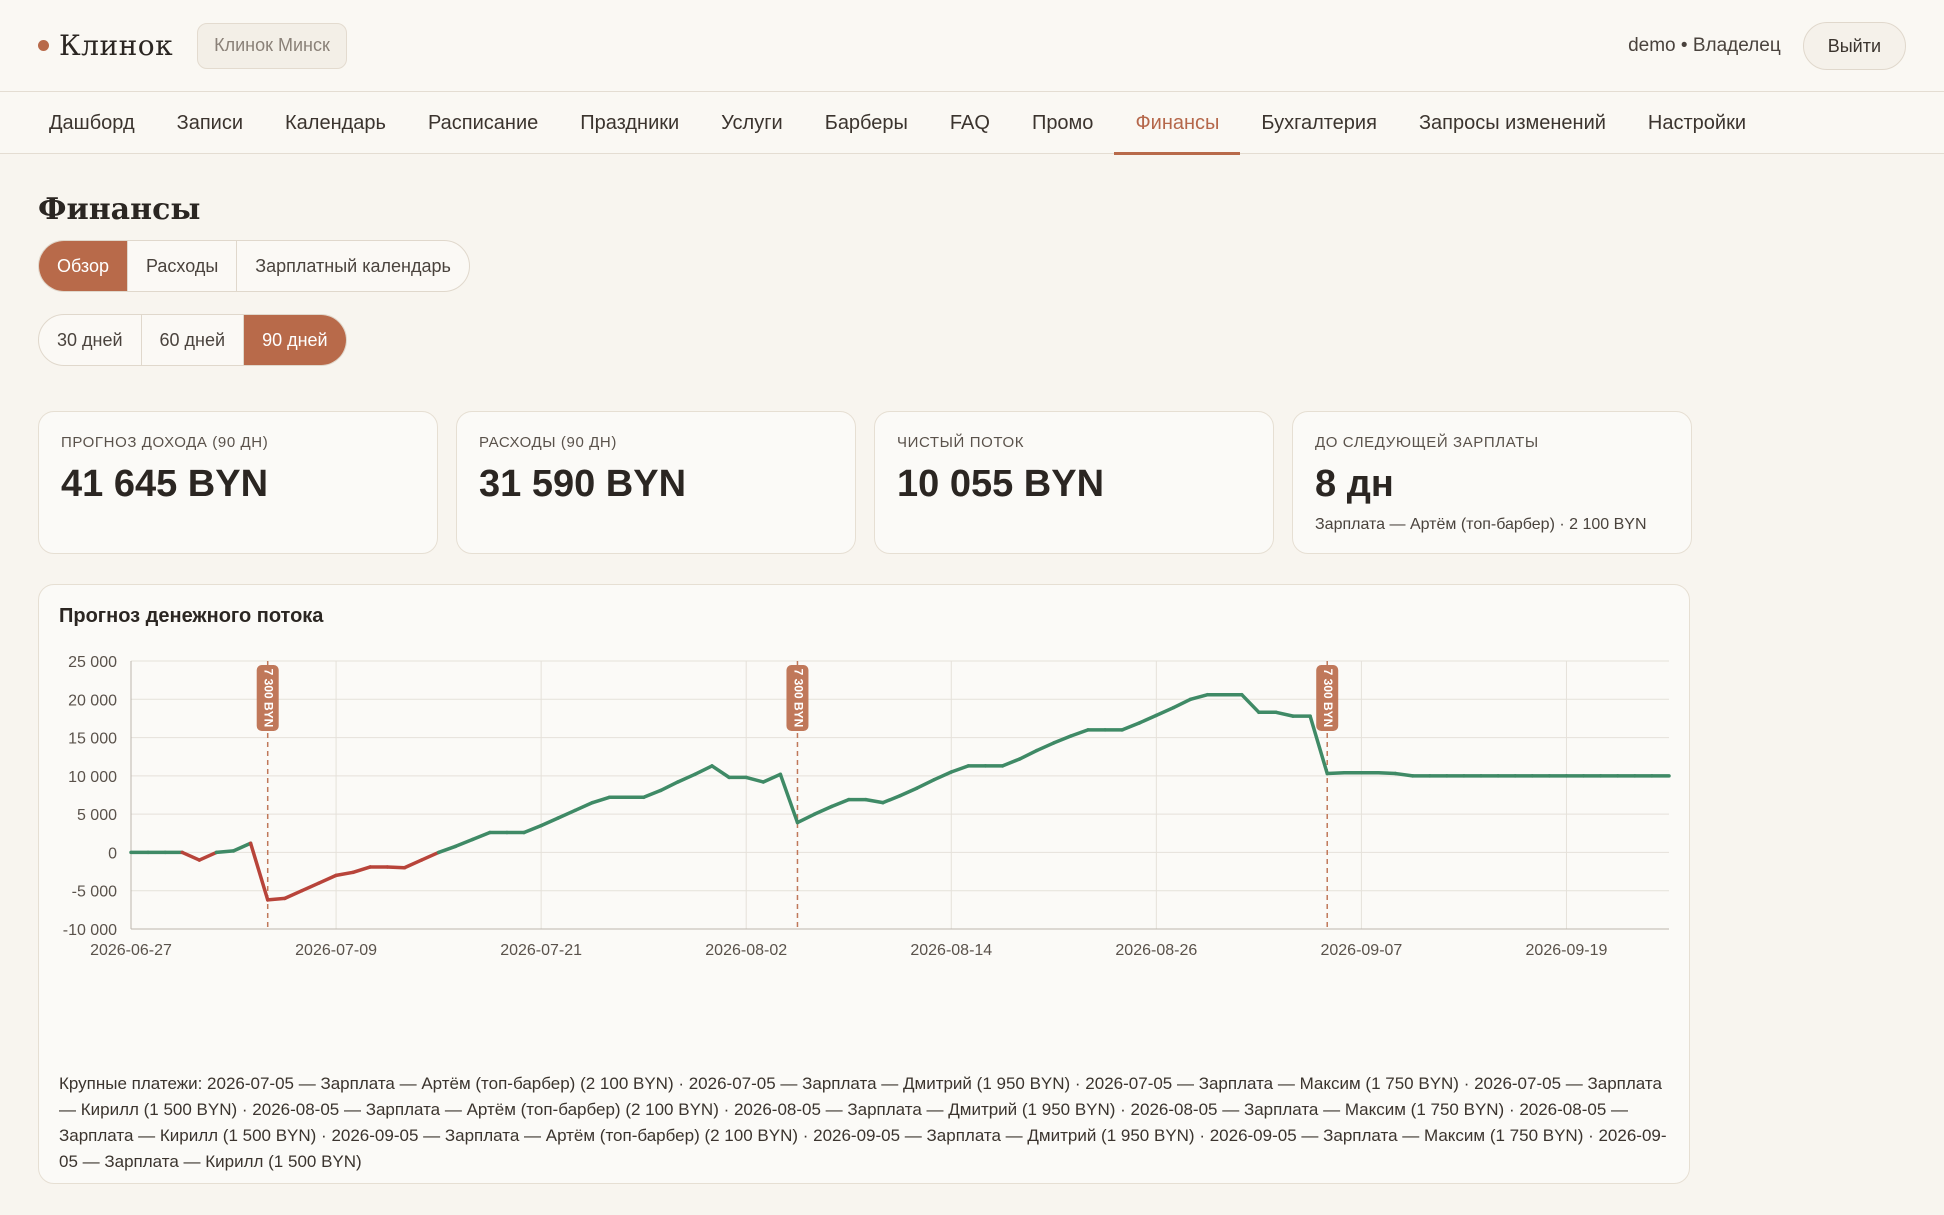  What do you see at coordinates (92, 777) in the screenshot?
I see `y-tick-label: 10 000` at bounding box center [92, 777].